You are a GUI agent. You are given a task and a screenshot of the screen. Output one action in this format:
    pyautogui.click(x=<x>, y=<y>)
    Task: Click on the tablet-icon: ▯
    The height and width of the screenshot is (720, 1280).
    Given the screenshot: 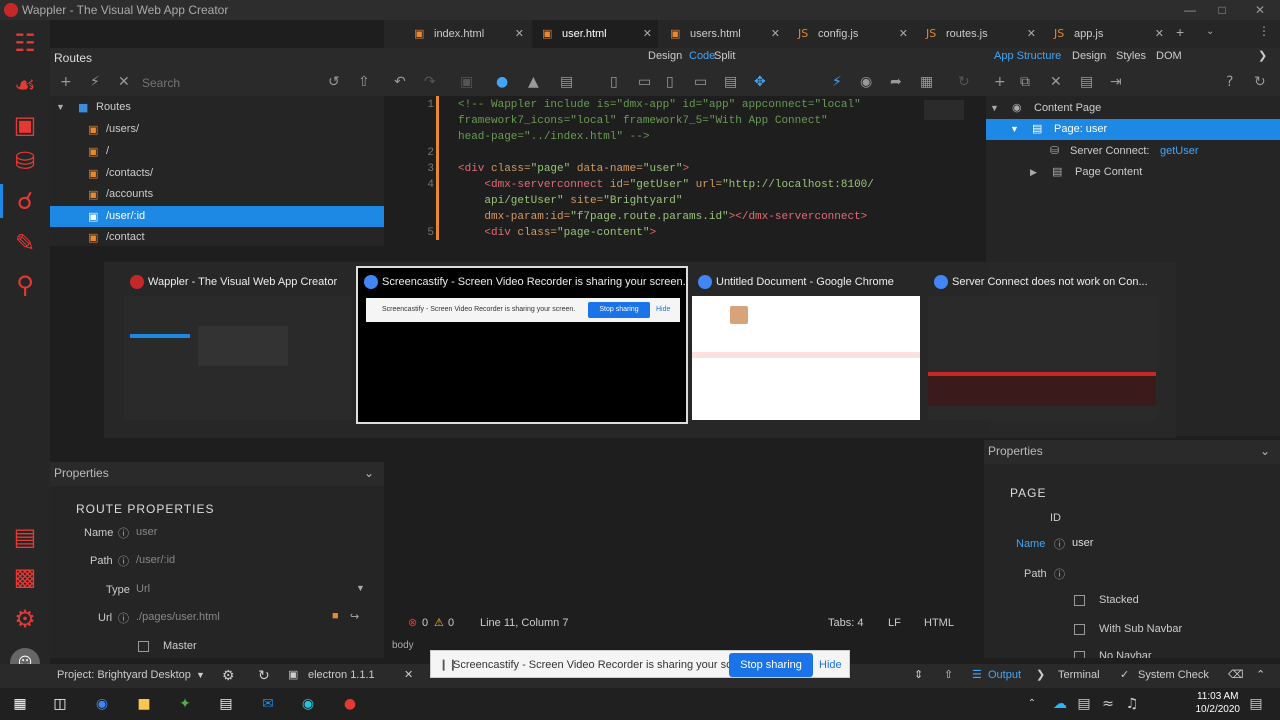 What is the action you would take?
    pyautogui.click(x=670, y=82)
    